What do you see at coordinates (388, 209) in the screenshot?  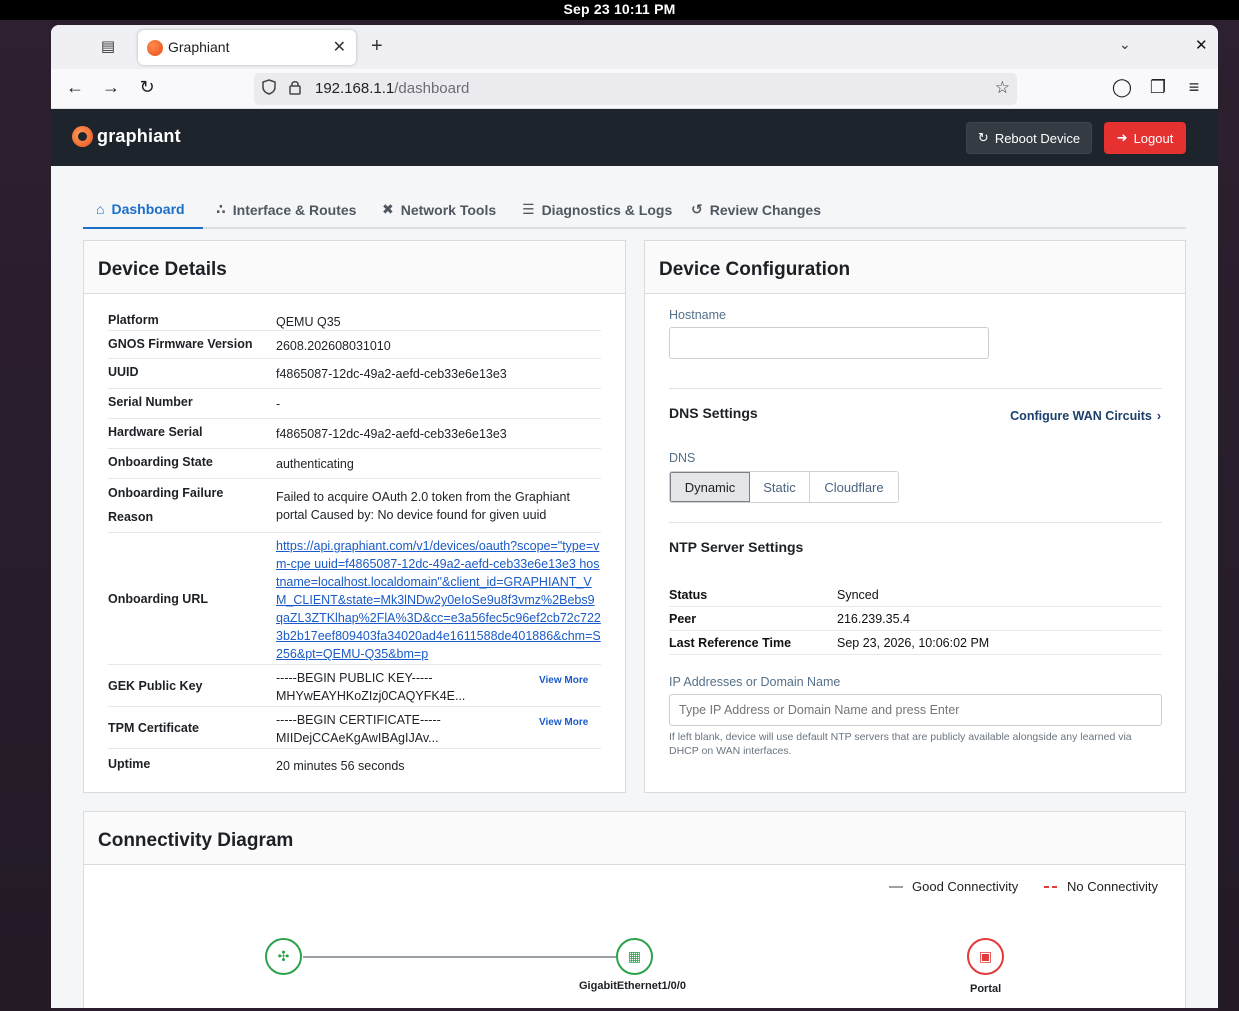 I see `tools-icon: ✖` at bounding box center [388, 209].